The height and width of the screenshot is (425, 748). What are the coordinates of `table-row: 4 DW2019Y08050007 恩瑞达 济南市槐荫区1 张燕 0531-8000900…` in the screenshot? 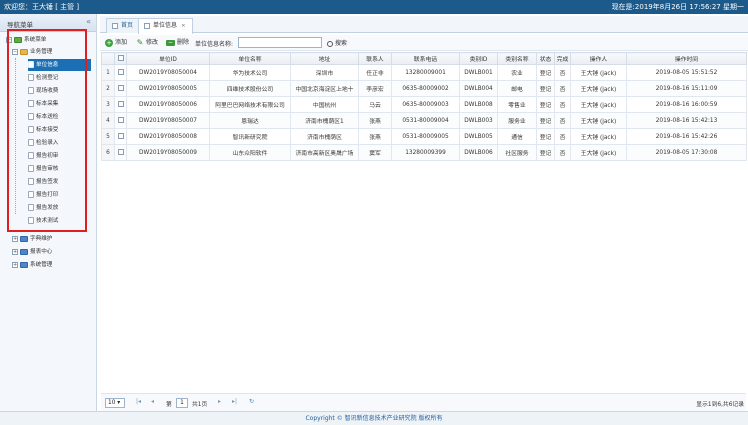 It's located at (424, 120).